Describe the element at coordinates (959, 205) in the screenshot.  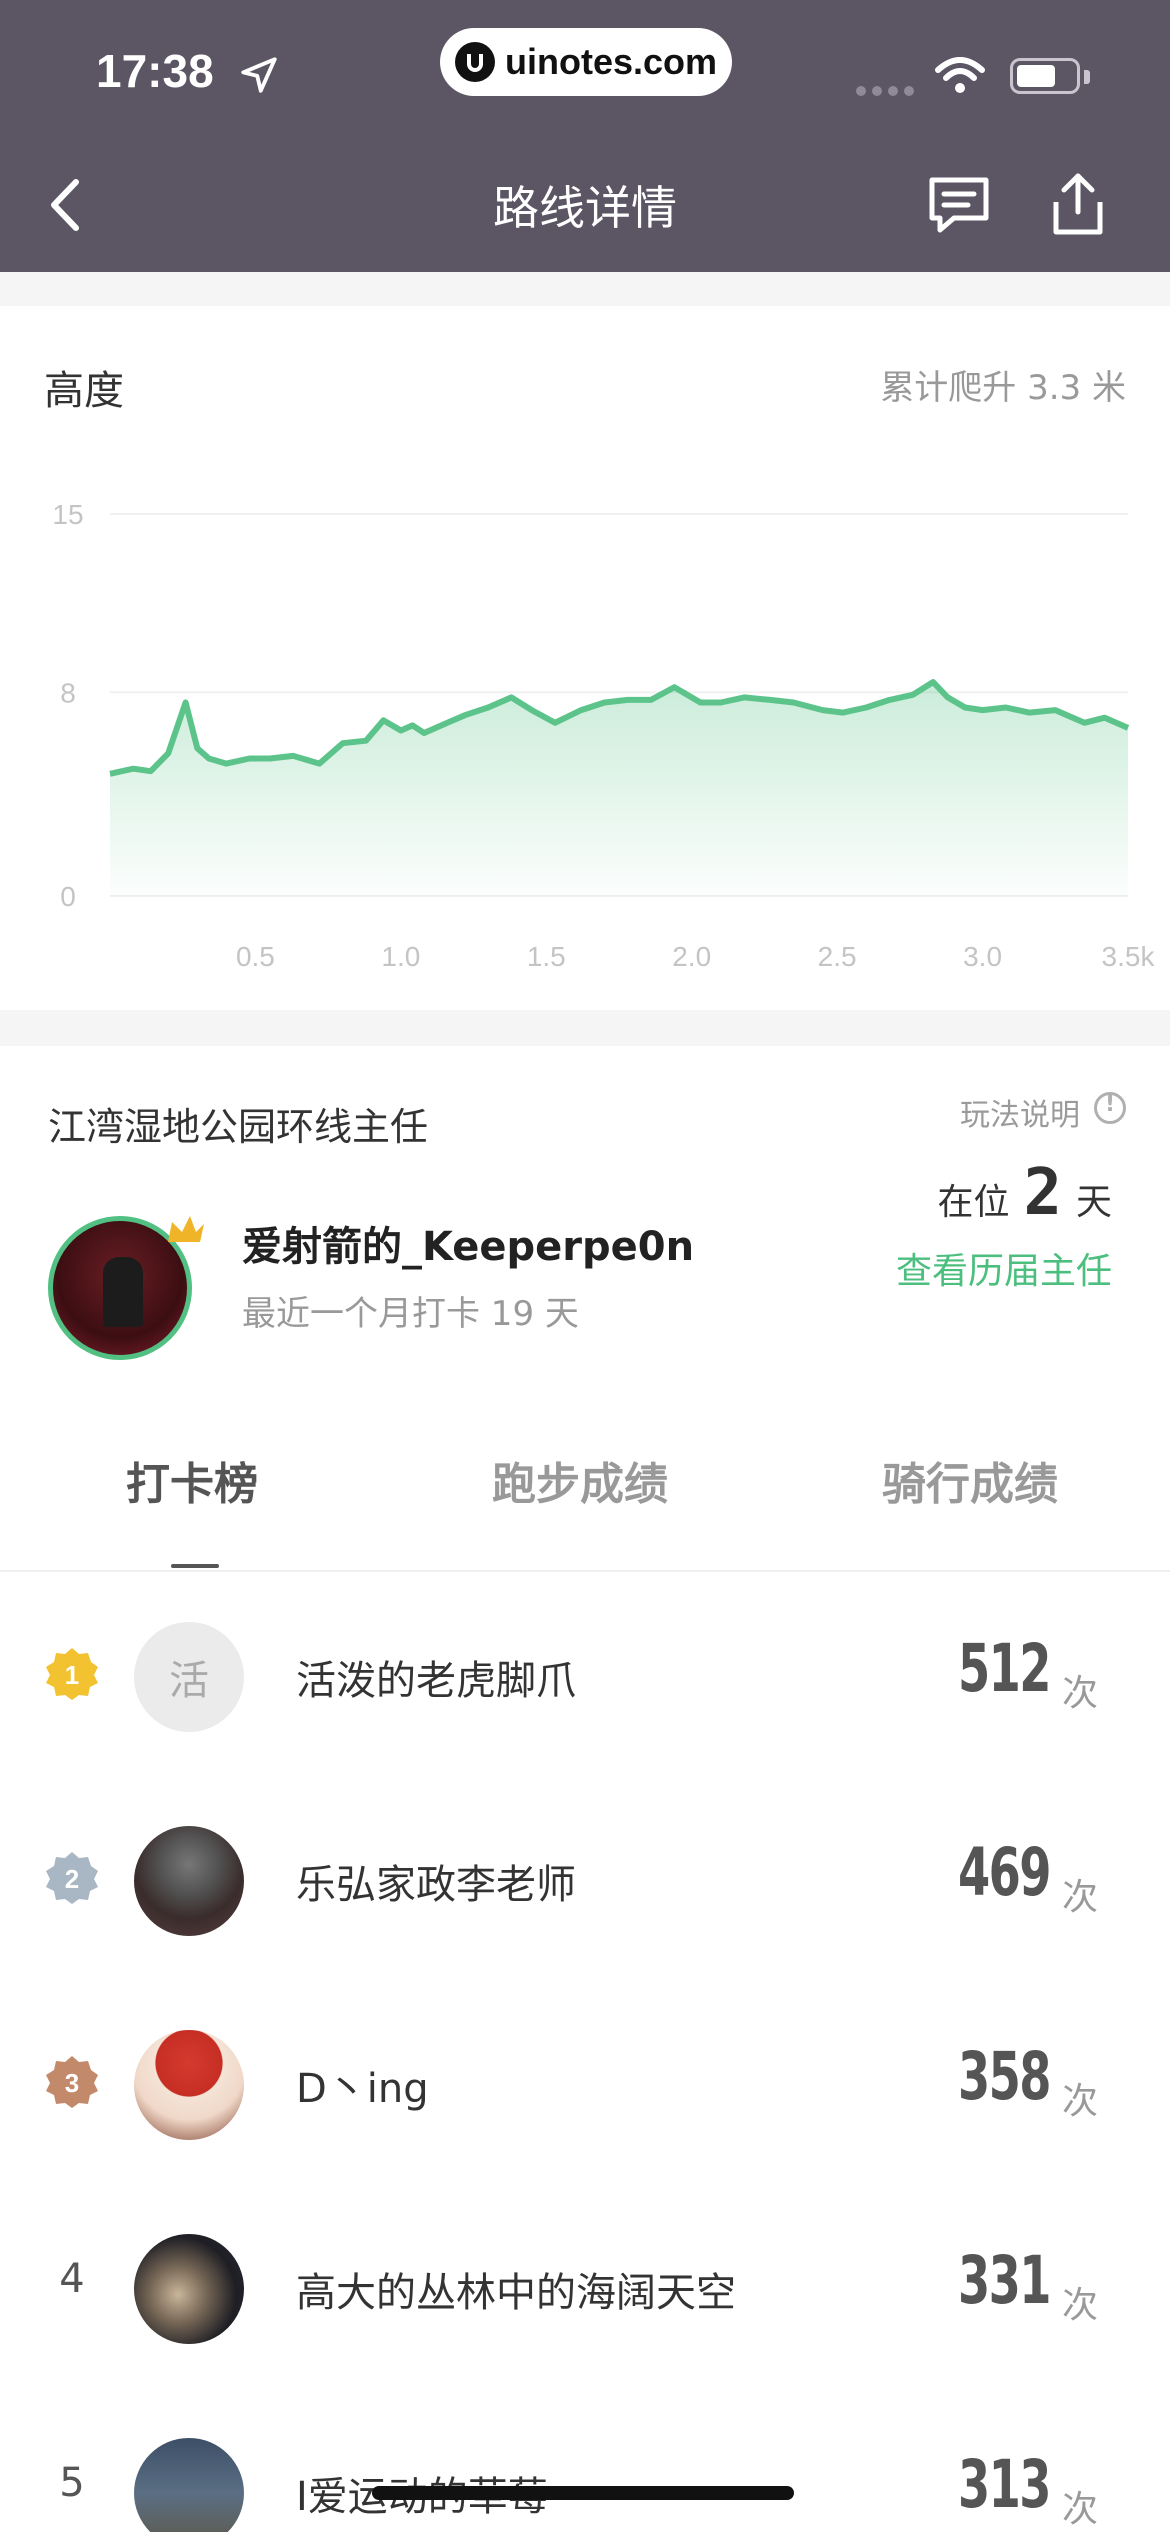
I see `comment-icon` at that location.